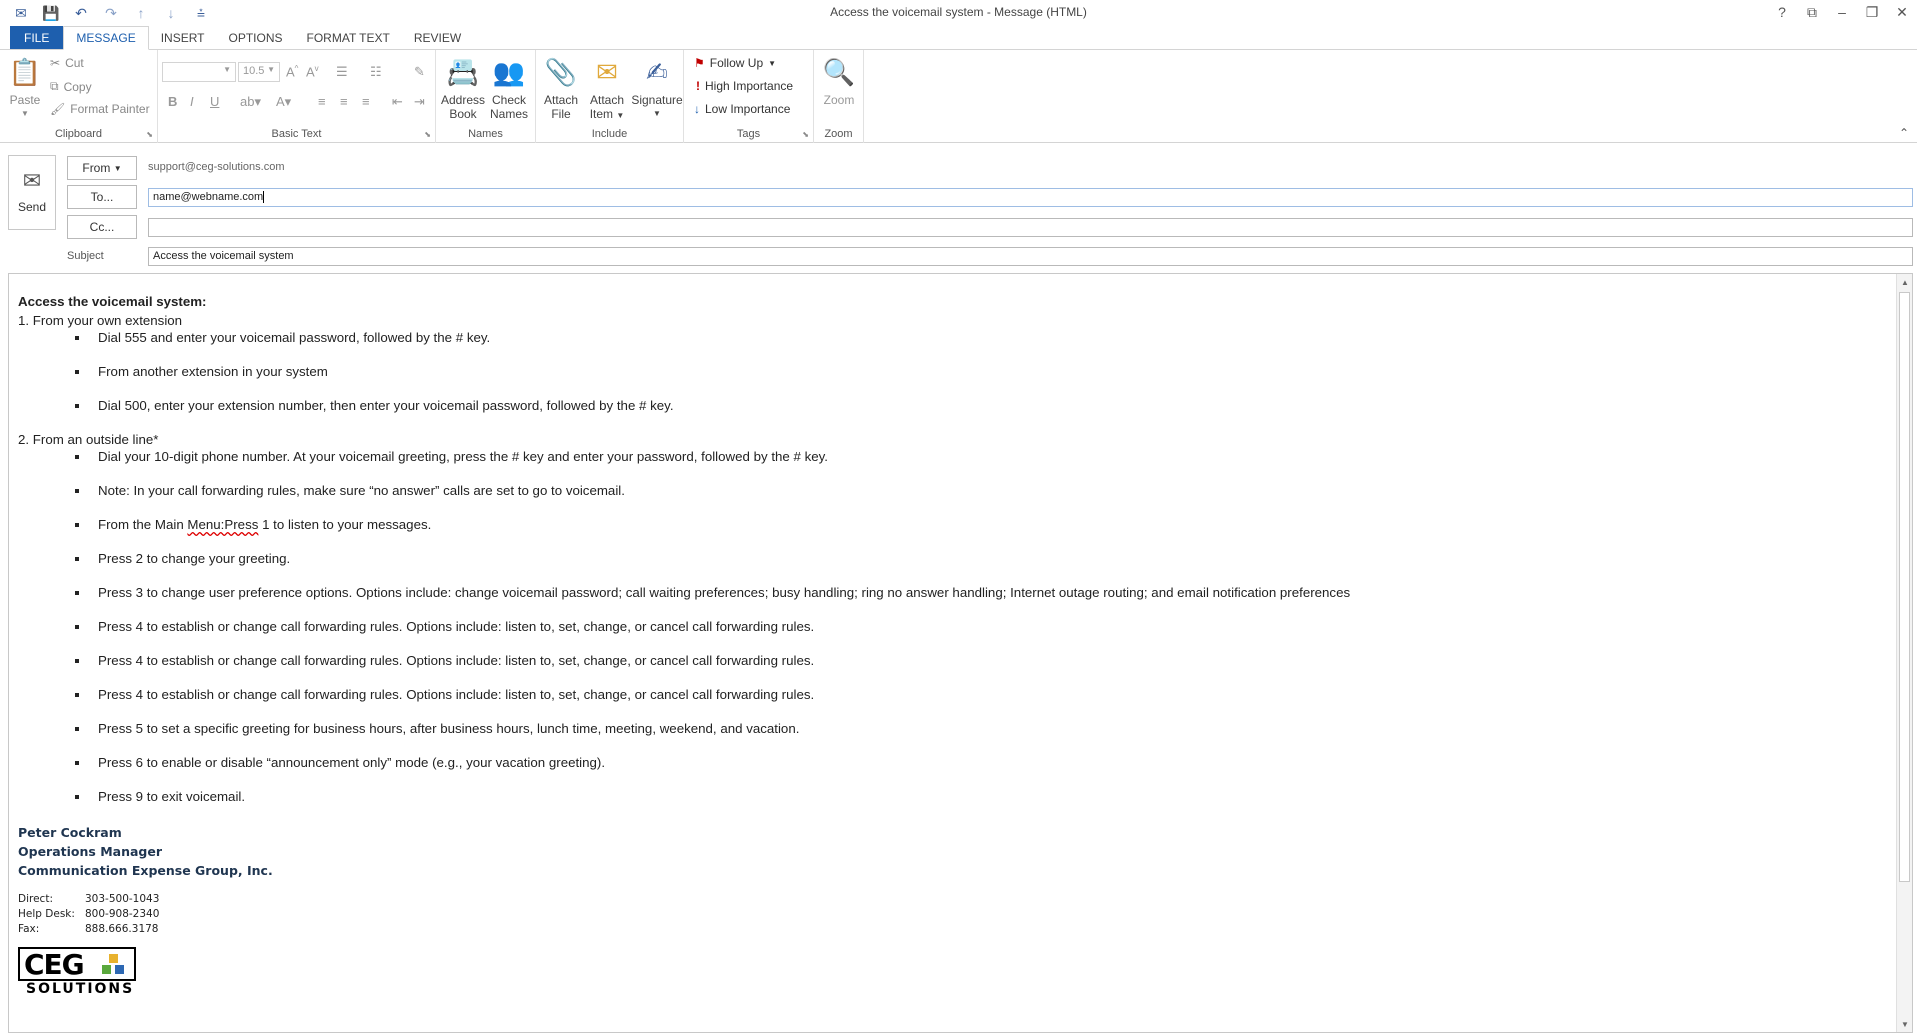  I want to click on font-color-icon: A▾, so click(283, 102).